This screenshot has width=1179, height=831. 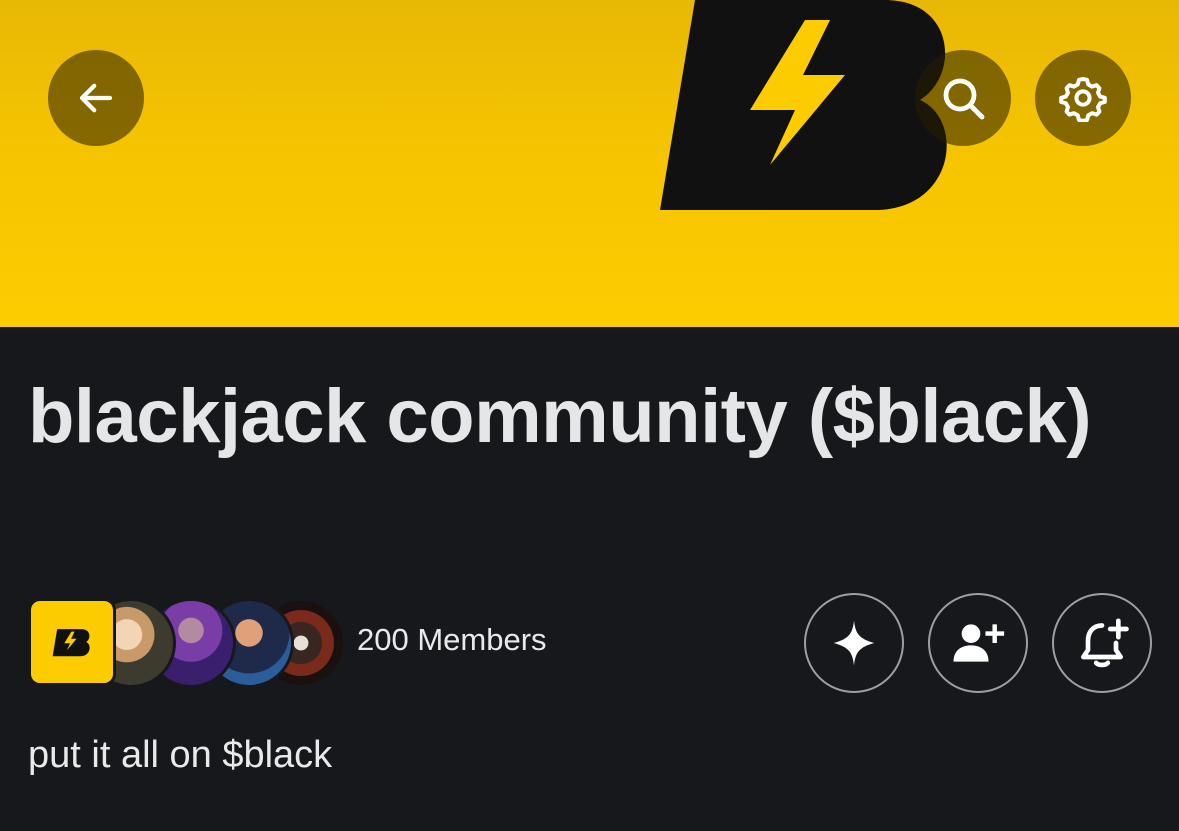 I want to click on notifications-button, so click(x=1102, y=643).